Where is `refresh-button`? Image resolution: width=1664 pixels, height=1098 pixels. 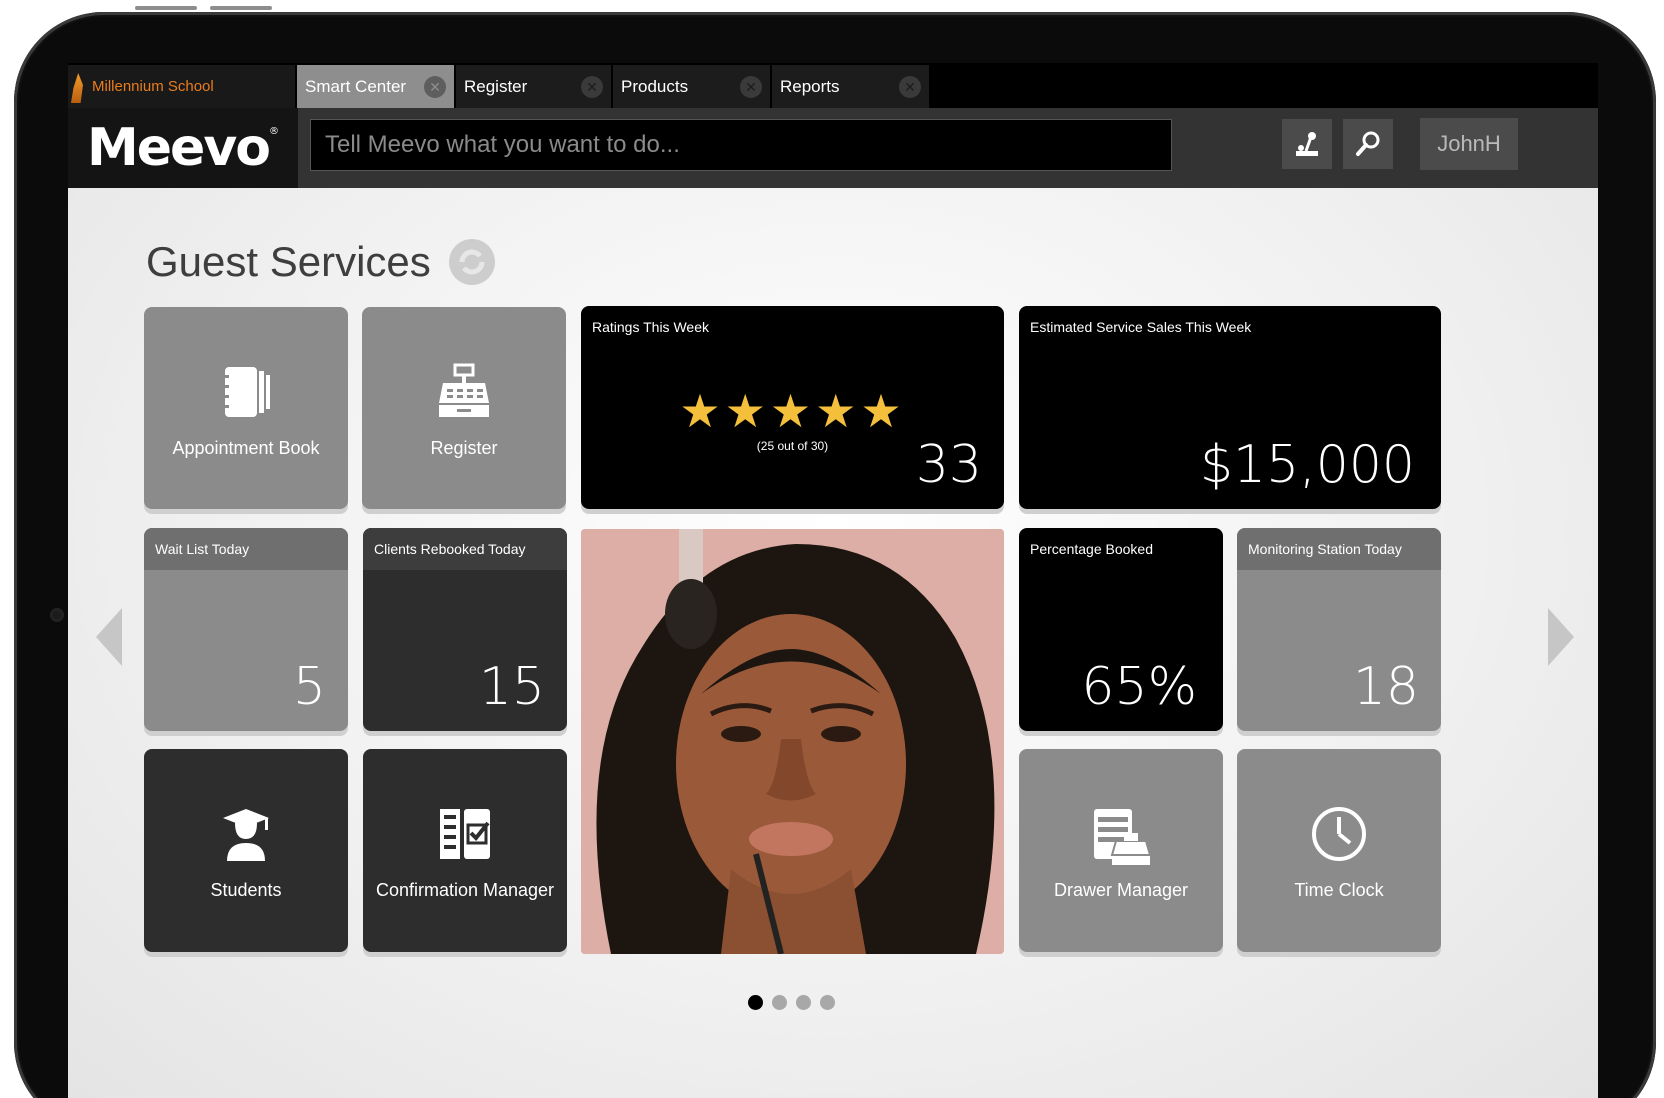
refresh-button is located at coordinates (471, 262).